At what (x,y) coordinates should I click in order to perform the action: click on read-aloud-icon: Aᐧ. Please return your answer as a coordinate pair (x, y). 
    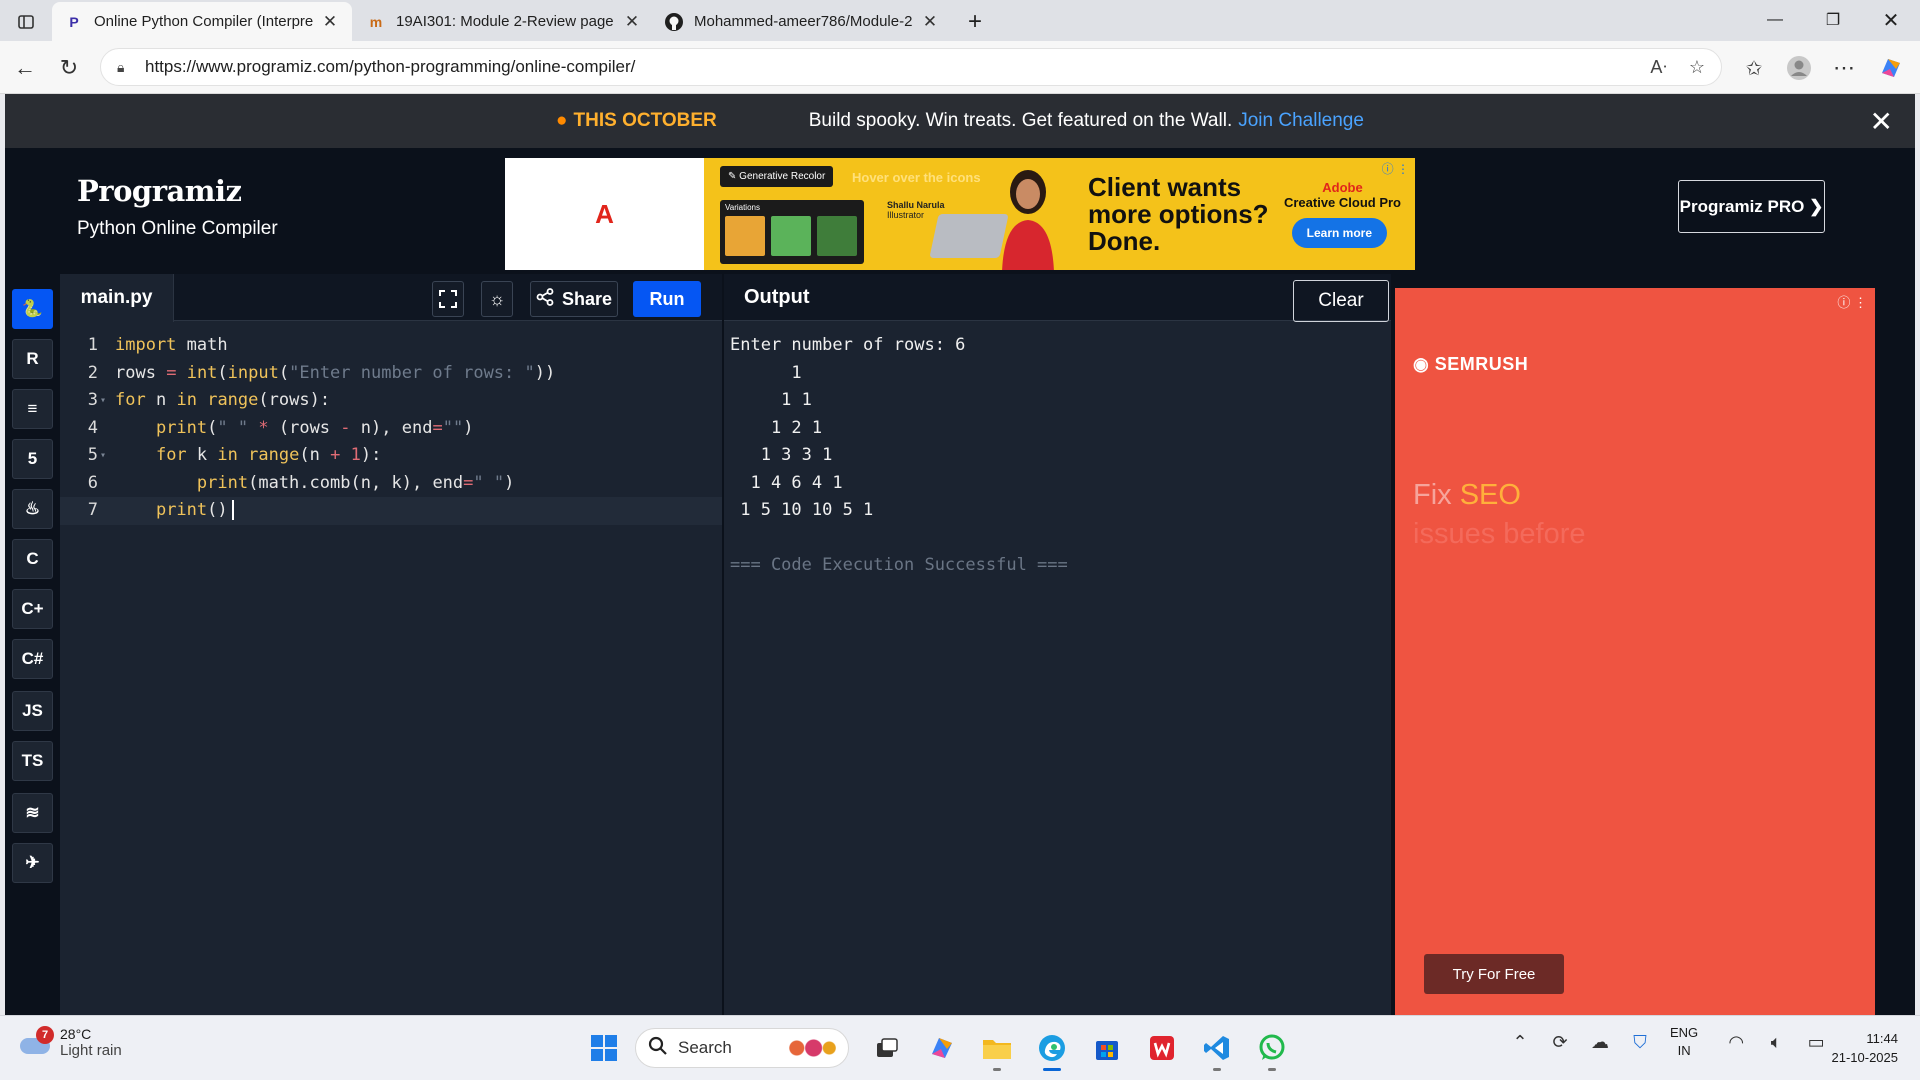
    Looking at the image, I should click on (1658, 67).